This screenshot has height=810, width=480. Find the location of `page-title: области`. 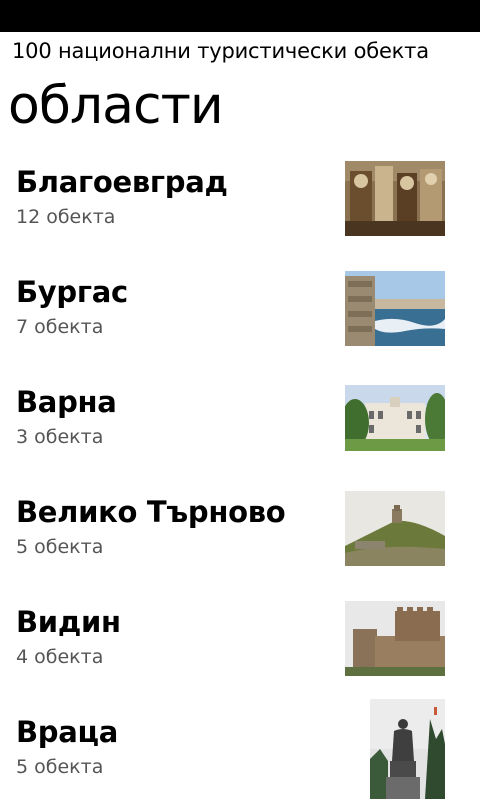

page-title: области is located at coordinates (116, 106).